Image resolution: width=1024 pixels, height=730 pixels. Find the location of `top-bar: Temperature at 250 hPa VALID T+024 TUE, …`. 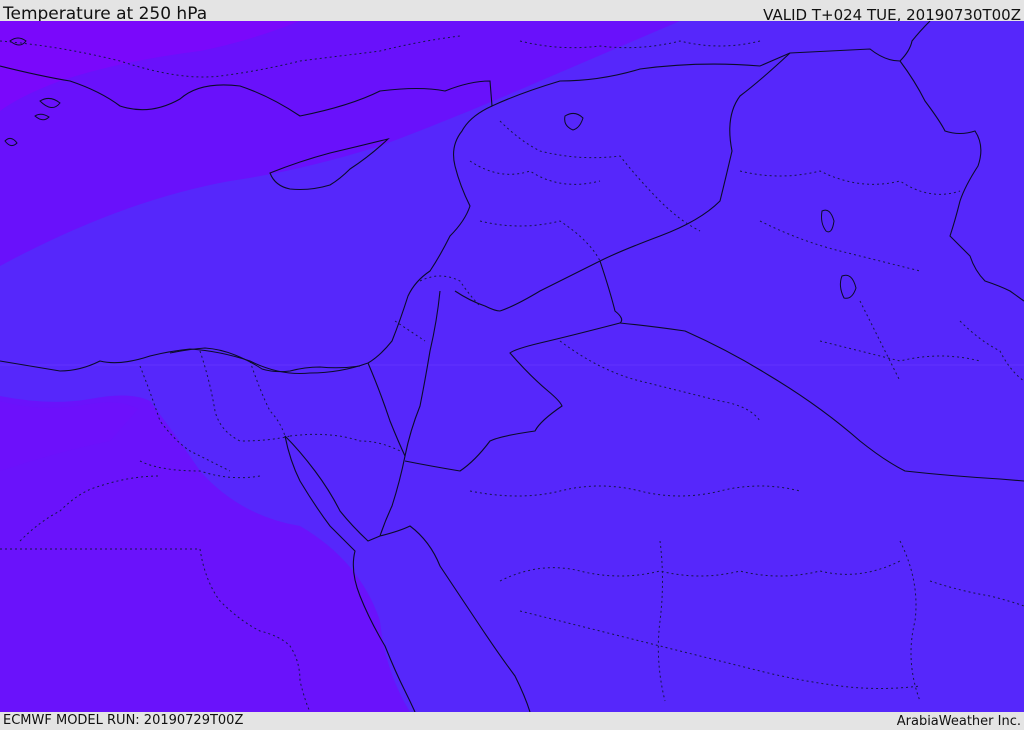

top-bar: Temperature at 250 hPa VALID T+024 TUE, … is located at coordinates (512, 12).